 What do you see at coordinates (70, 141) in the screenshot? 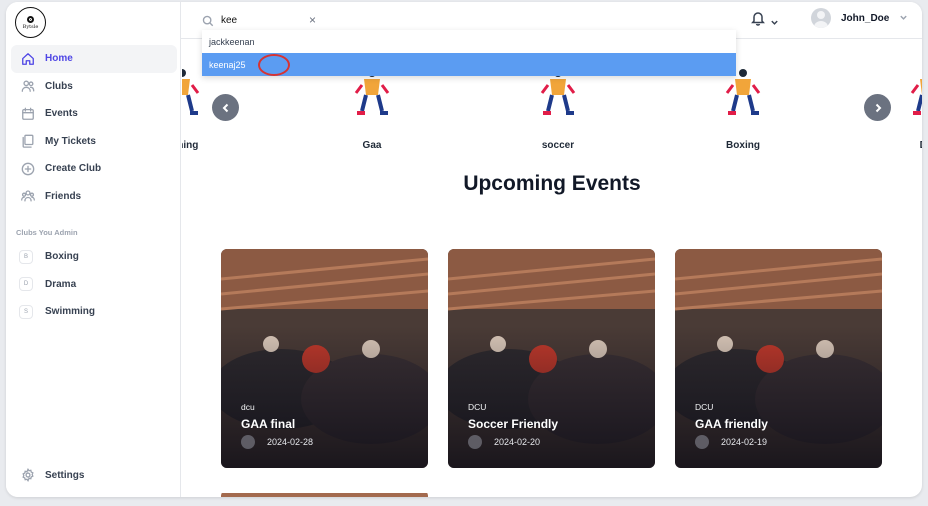
I see `nav-item-label: My Tickets` at bounding box center [70, 141].